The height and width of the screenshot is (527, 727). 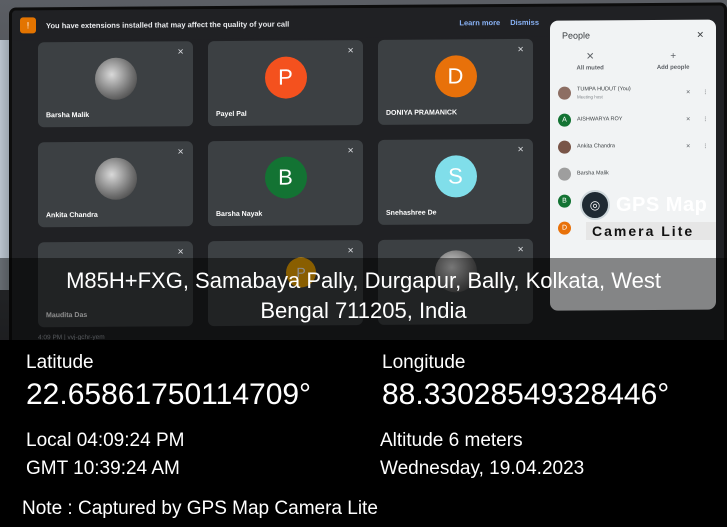 What do you see at coordinates (633, 93) in the screenshot?
I see `participant-row: TUMPA HUDUT (You) Meeting host ✕ ⋮` at bounding box center [633, 93].